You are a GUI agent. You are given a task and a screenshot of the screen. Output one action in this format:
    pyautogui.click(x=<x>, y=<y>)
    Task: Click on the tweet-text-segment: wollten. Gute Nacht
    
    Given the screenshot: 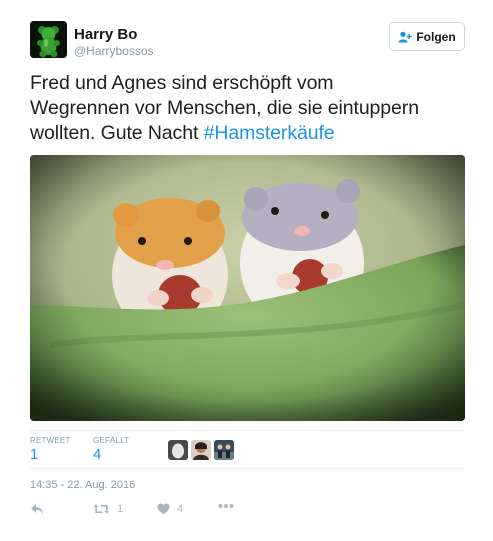 What is the action you would take?
    pyautogui.click(x=117, y=133)
    